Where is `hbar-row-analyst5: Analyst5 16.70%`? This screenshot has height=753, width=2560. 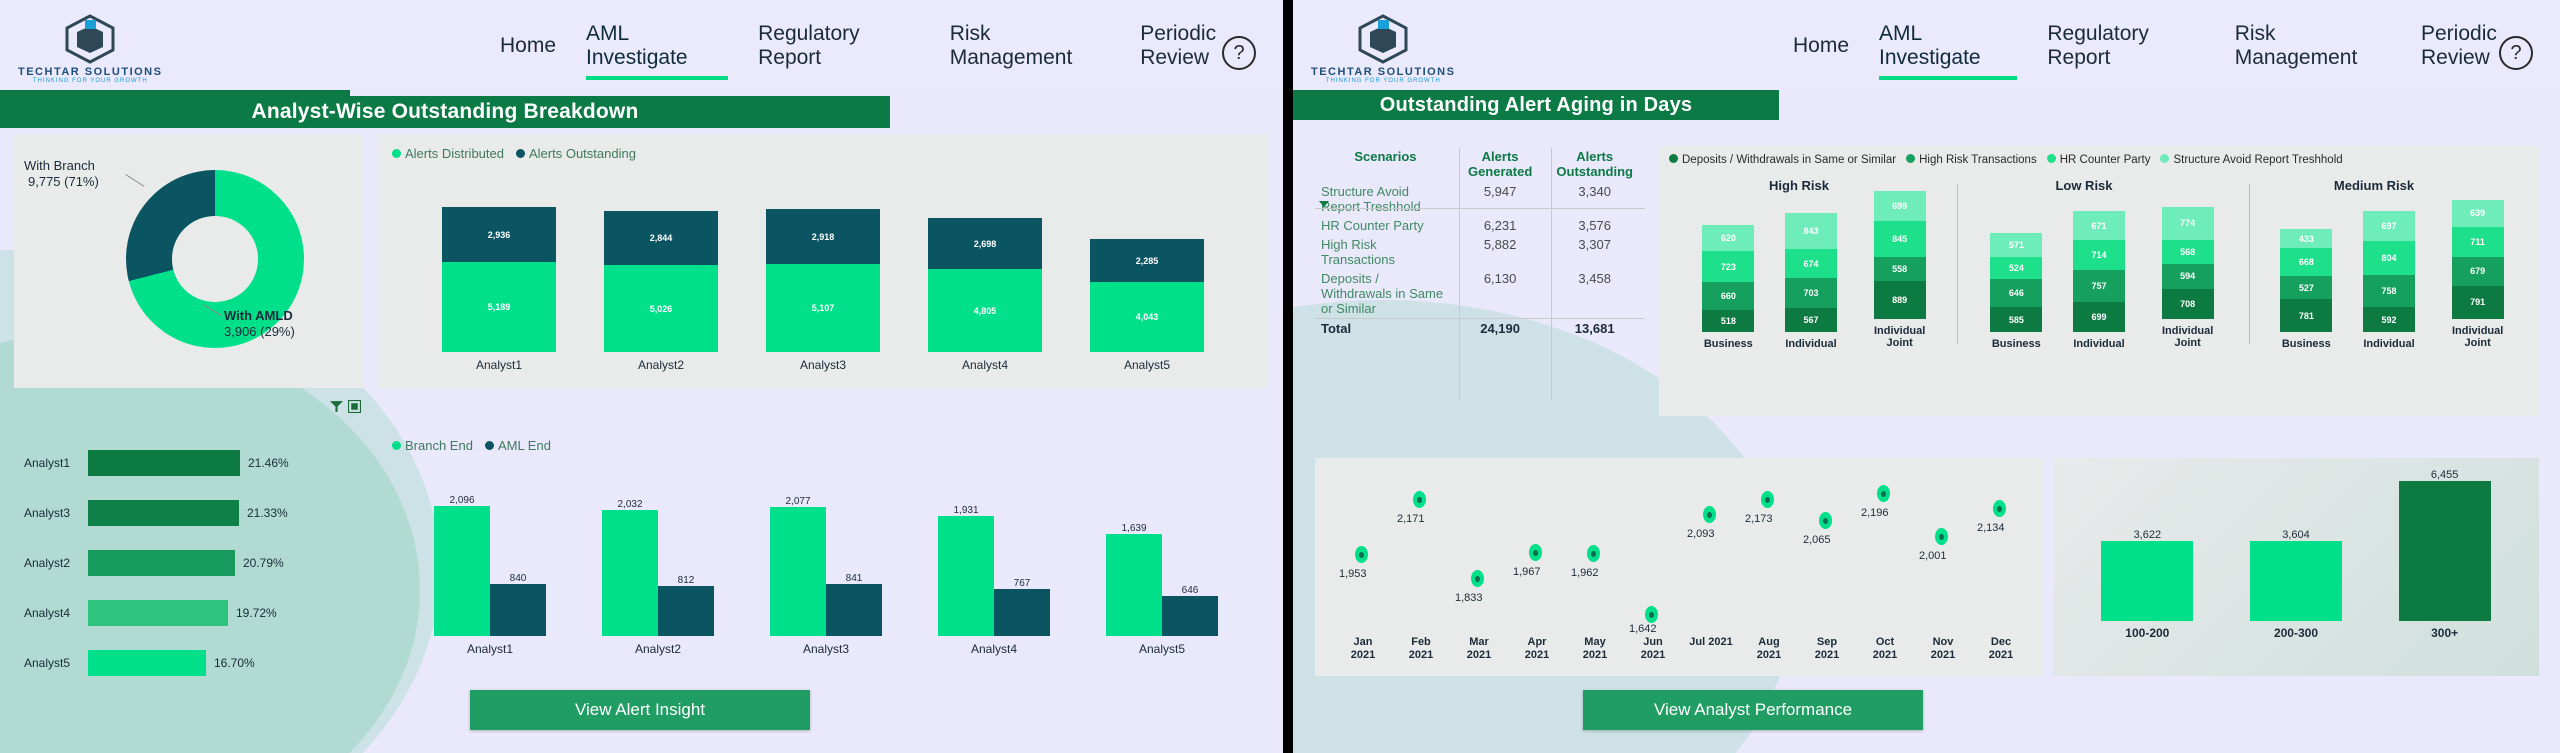
hbar-row-analyst5: Analyst5 16.70% is located at coordinates (139, 663).